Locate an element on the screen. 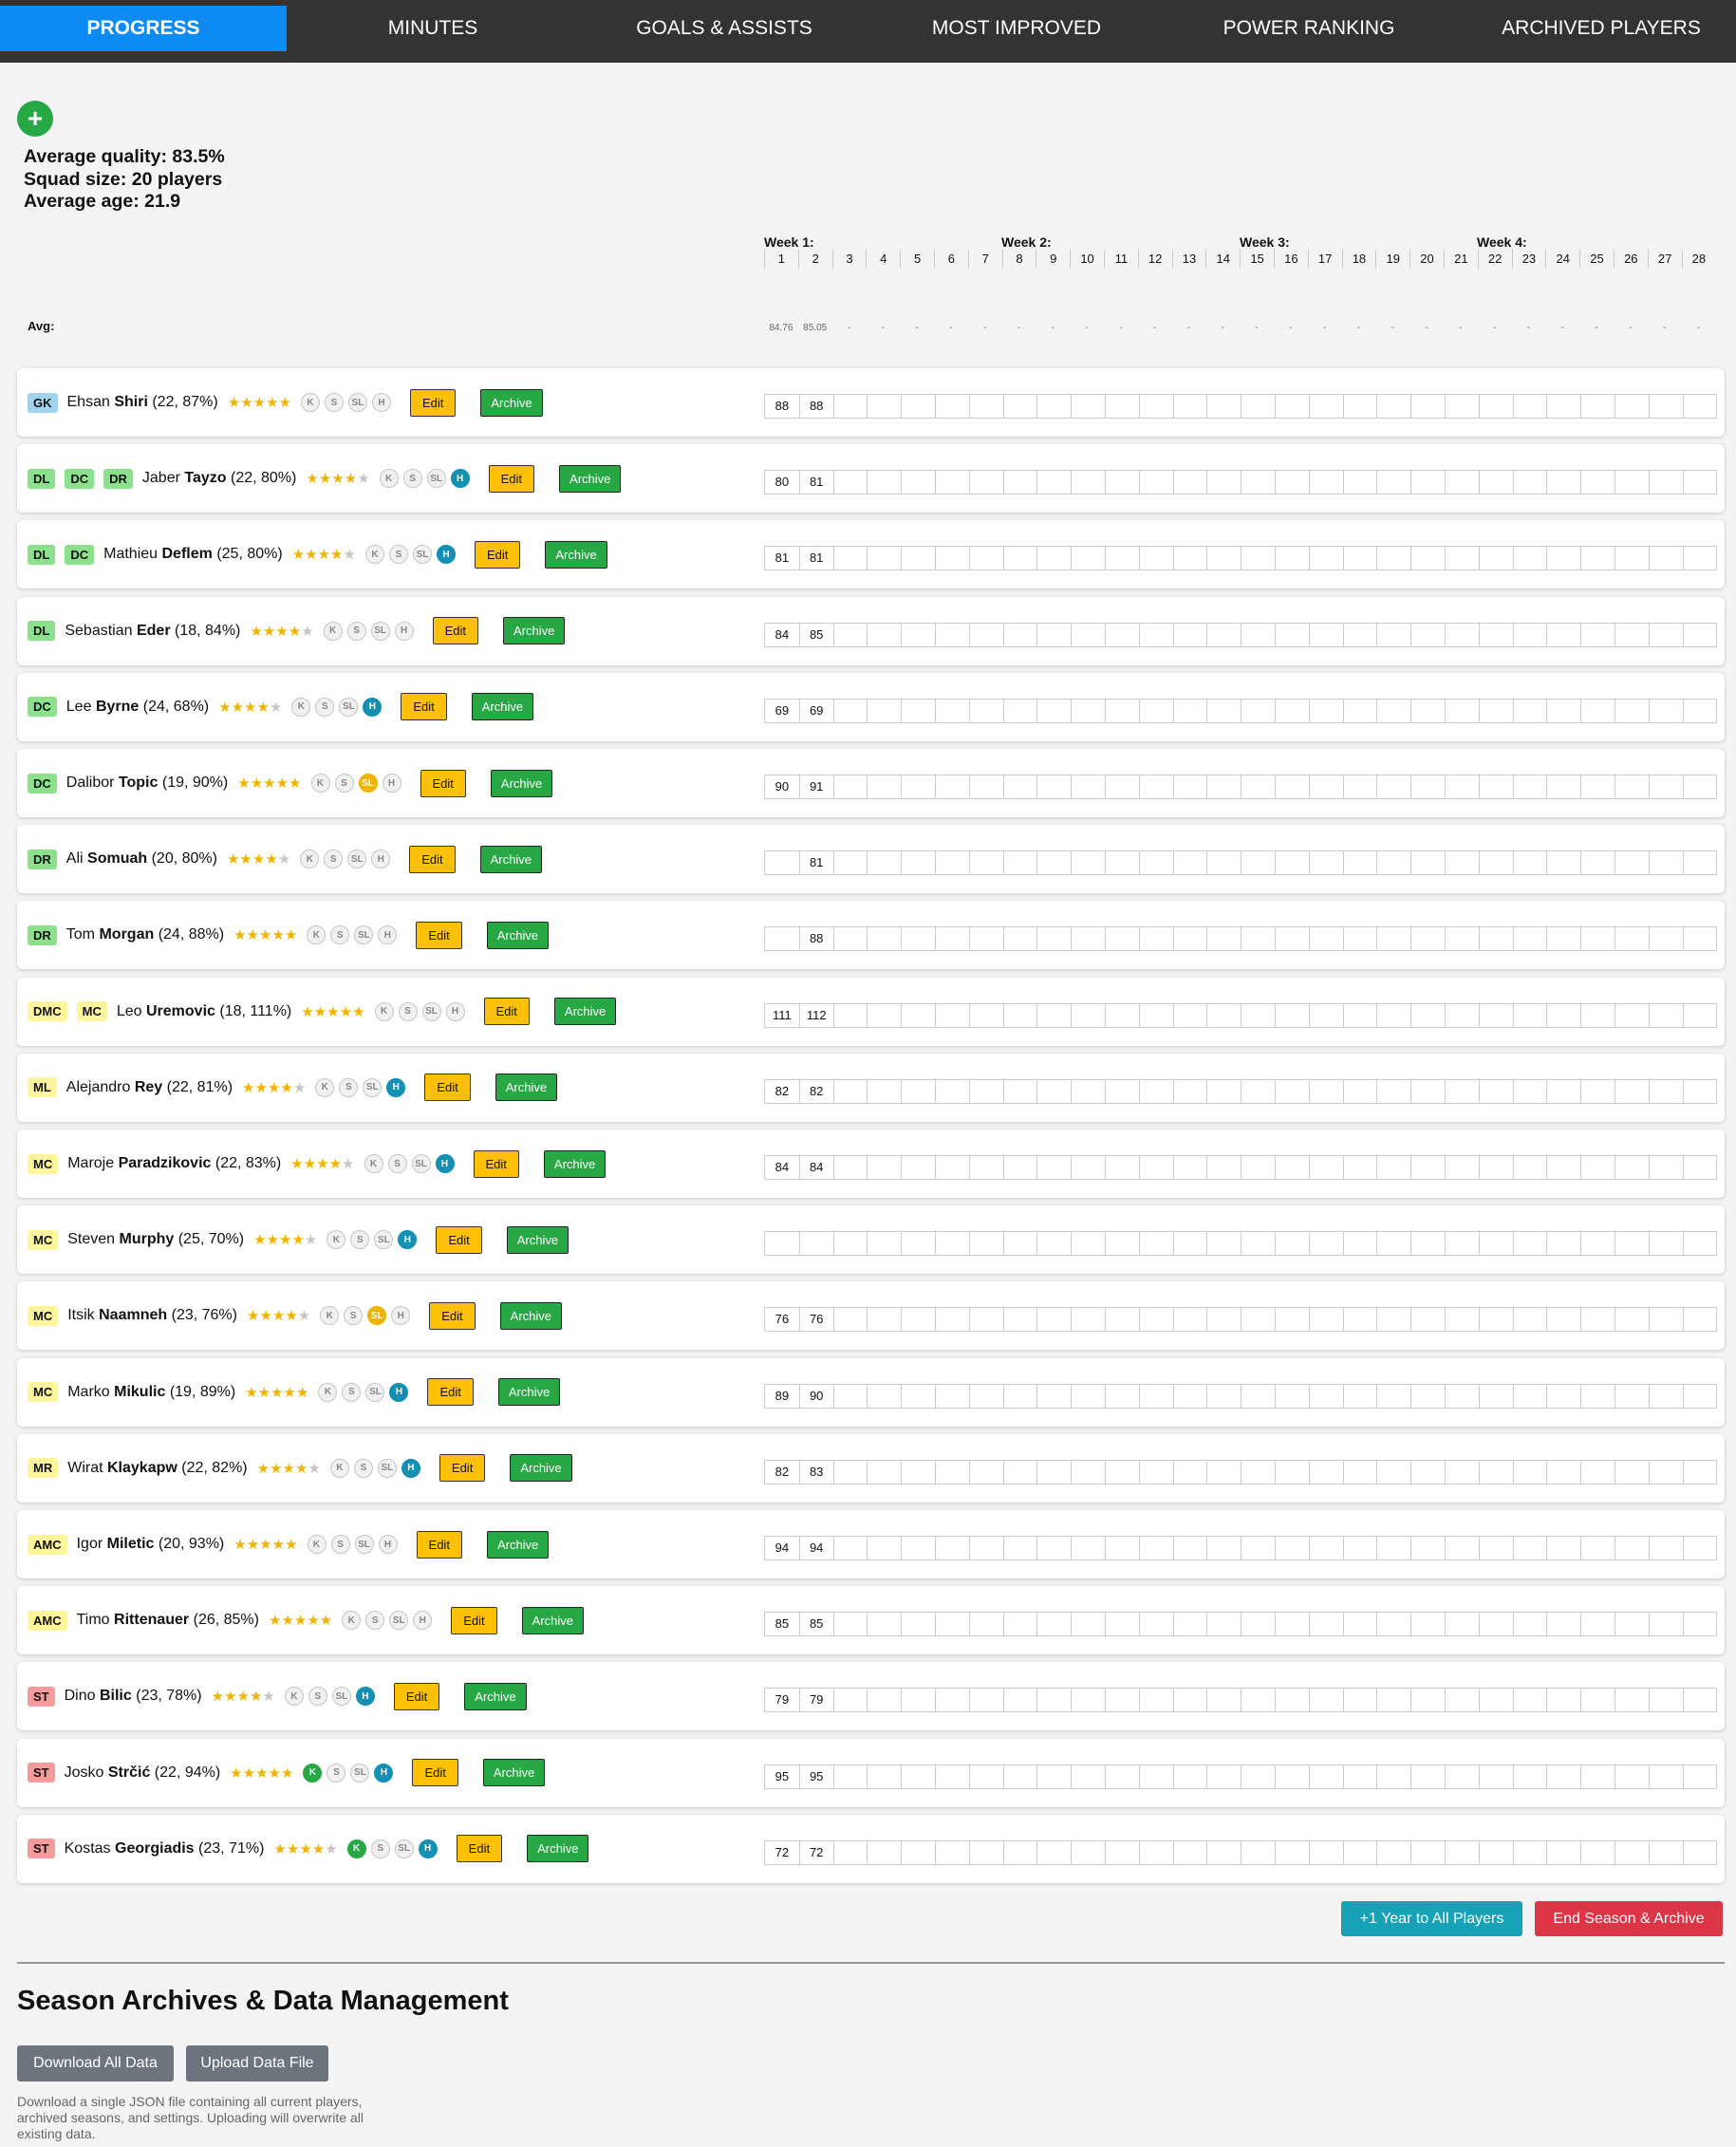  rating-cell: 83 is located at coordinates (815, 1472).